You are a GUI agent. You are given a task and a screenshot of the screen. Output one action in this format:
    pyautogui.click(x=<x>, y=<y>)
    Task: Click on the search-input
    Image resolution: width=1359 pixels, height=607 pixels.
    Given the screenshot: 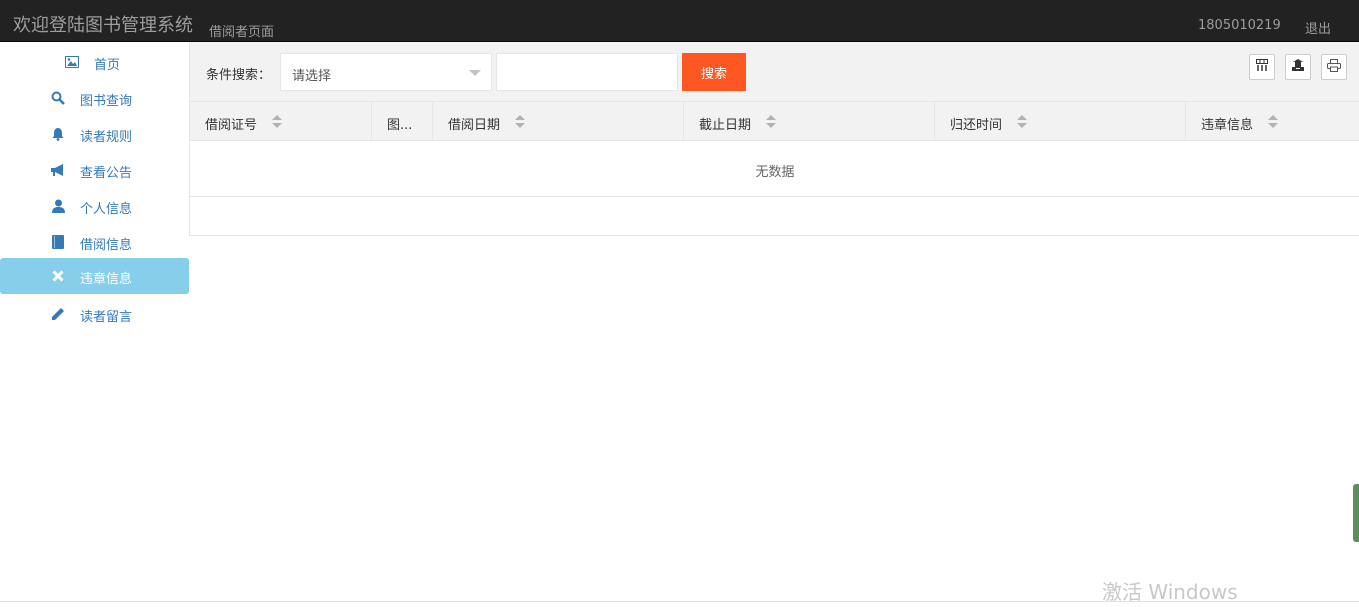 What is the action you would take?
    pyautogui.click(x=587, y=72)
    